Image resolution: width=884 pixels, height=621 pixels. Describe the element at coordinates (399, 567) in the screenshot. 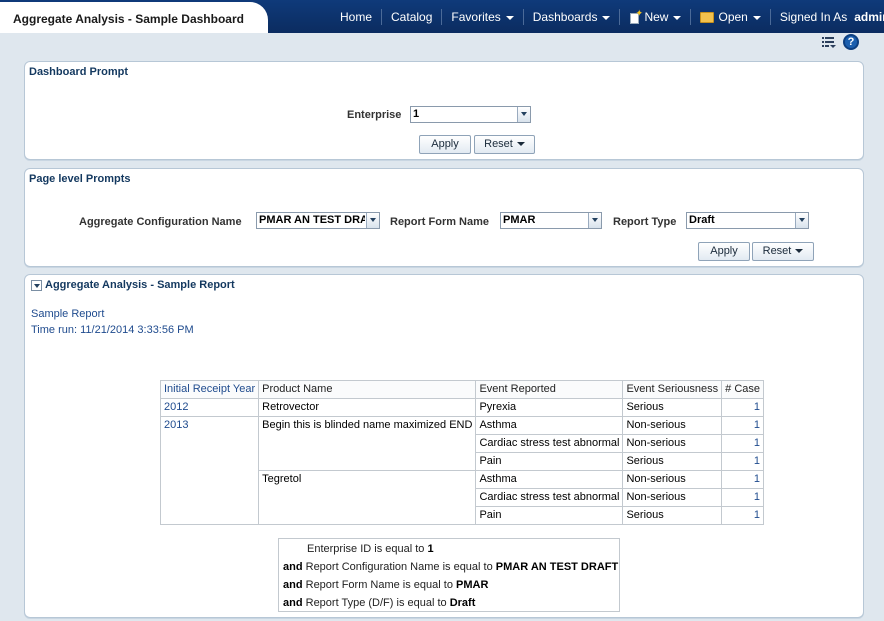

I see `filter-text: Report Configuration Name is equal to` at that location.